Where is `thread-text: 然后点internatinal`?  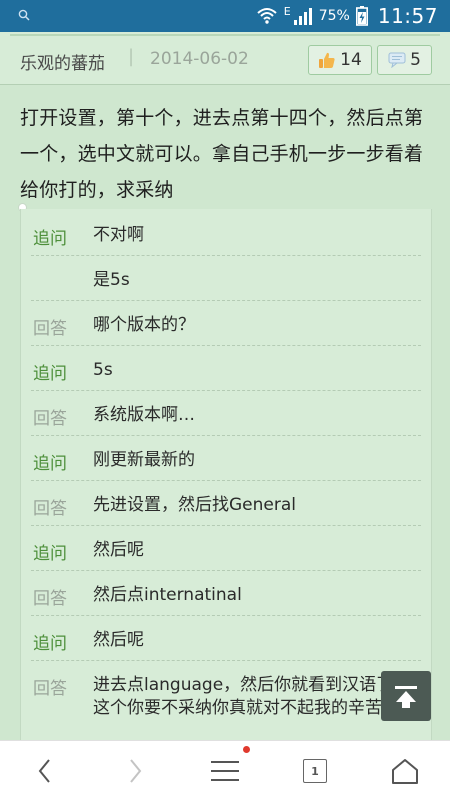
thread-text: 然后点internatinal is located at coordinates (167, 595).